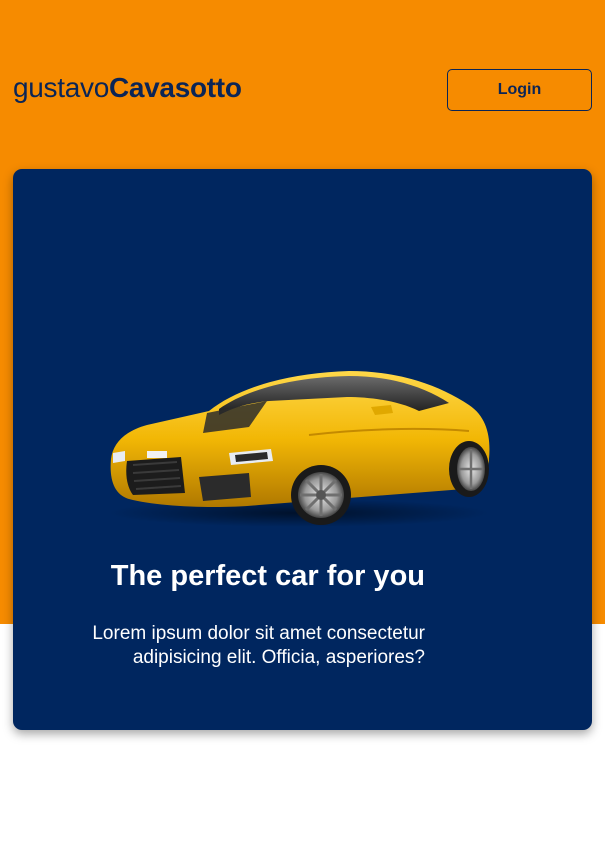 The height and width of the screenshot is (854, 605). I want to click on brand-logo: gustavoCavasotto, so click(127, 88).